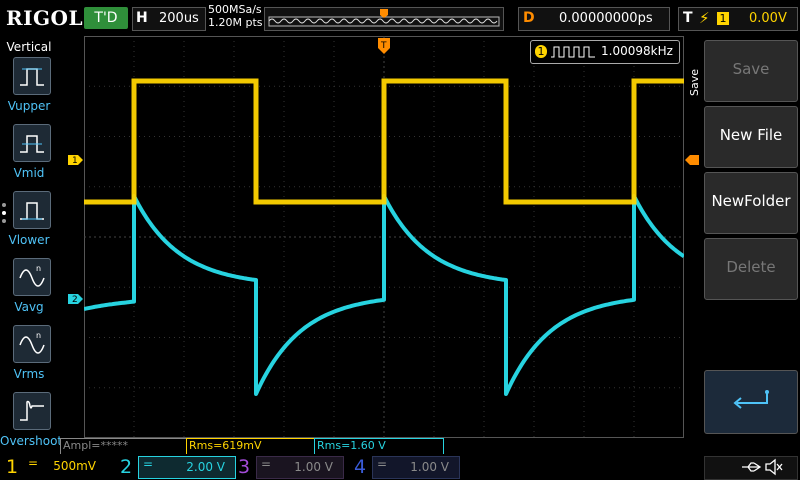 This screenshot has width=800, height=480. I want to click on rms-channel-2-readout: Rms=1.60 V, so click(379, 446).